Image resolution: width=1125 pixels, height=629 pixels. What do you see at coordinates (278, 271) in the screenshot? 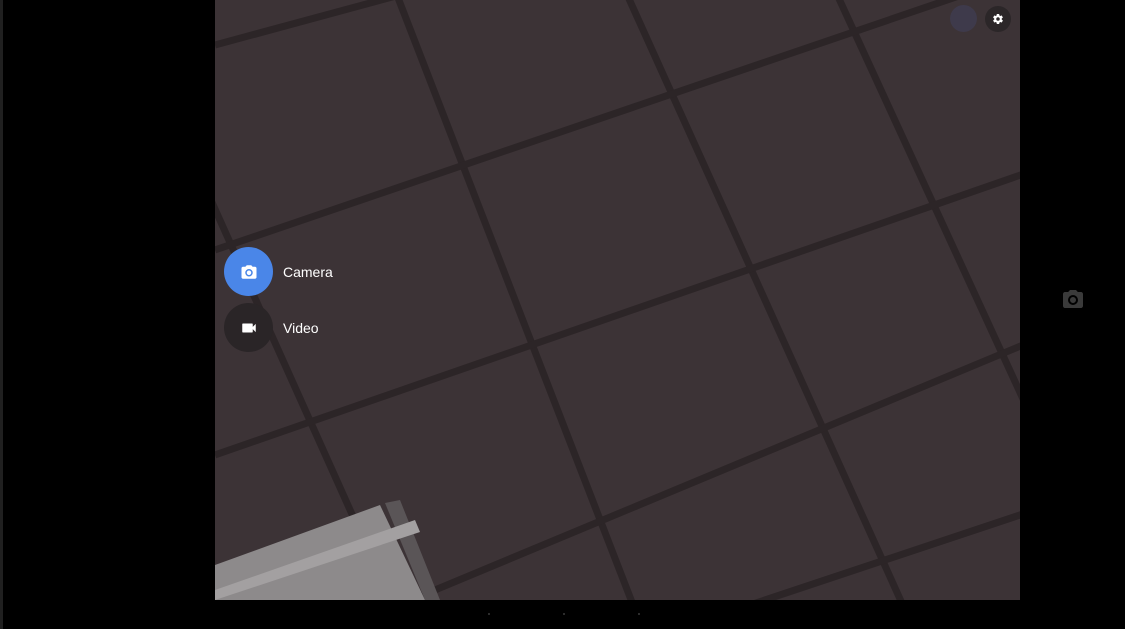
I see `mode-camera-item: Camera` at bounding box center [278, 271].